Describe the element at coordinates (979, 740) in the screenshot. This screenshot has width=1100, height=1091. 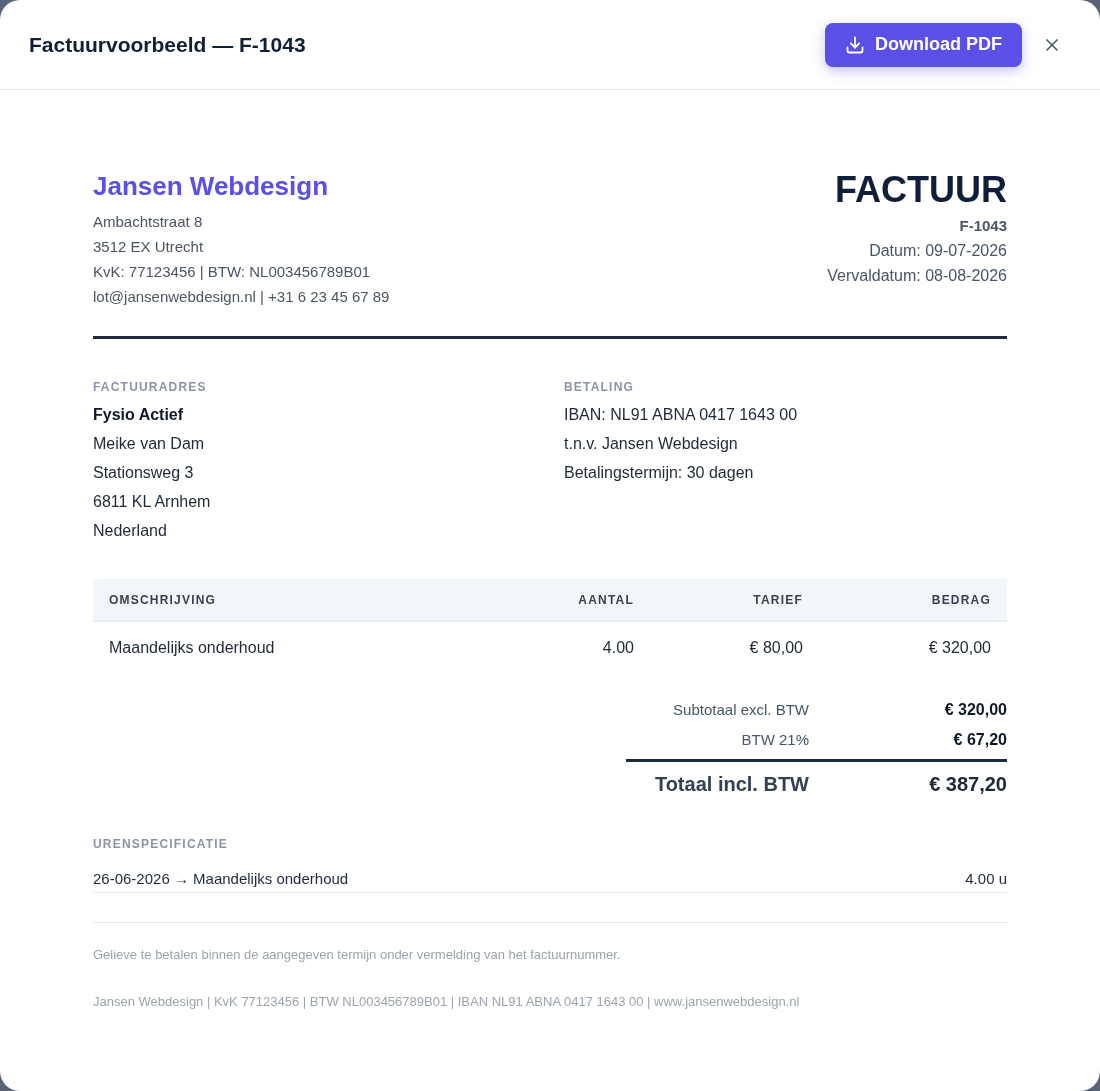
I see `summary-value: € 67,20` at that location.